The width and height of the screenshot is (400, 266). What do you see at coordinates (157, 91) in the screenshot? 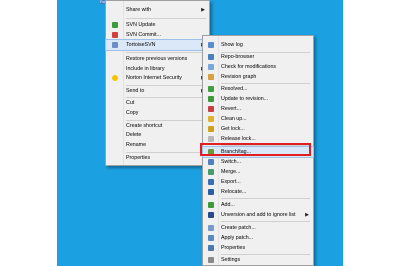
I see `menu-item-send-to: Send to ▶` at bounding box center [157, 91].